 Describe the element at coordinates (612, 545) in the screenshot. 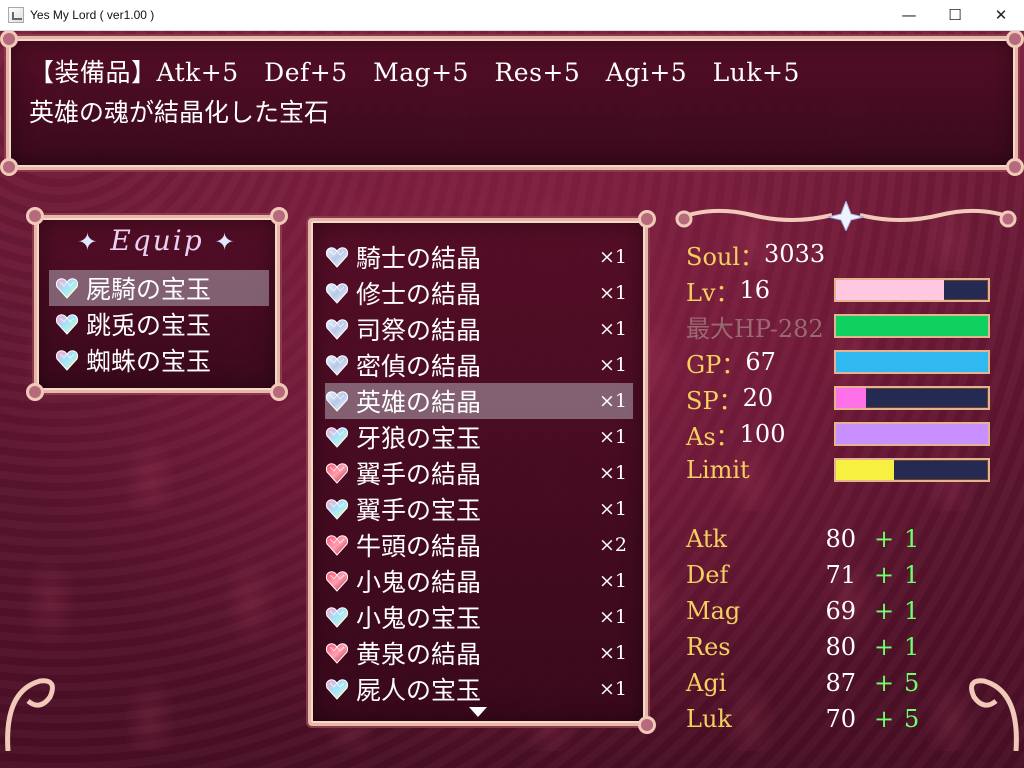

I see `item-quantity: ×2` at that location.